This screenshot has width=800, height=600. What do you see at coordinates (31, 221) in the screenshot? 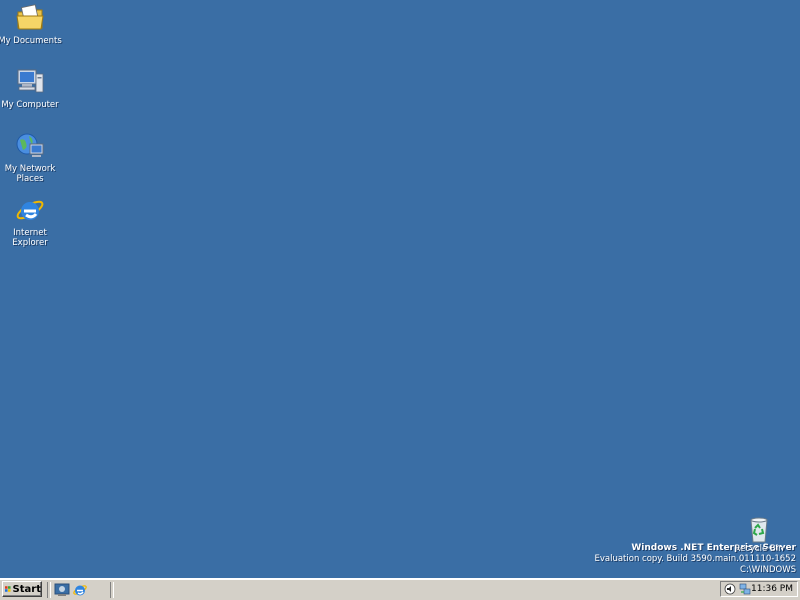
I see `desktop-icon-internet-explorer: Internet Explorer` at bounding box center [31, 221].